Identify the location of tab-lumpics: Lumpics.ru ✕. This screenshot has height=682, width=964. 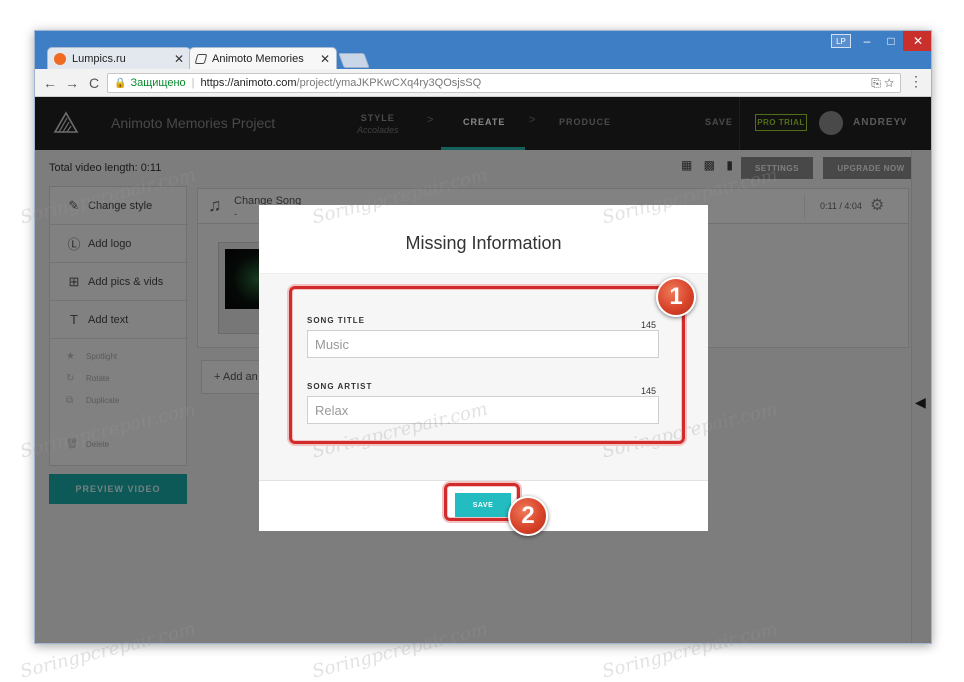
(119, 58).